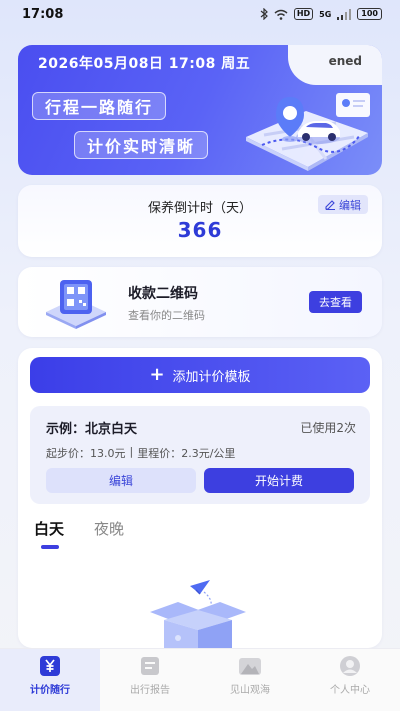 The width and height of the screenshot is (400, 711). Describe the element at coordinates (345, 61) in the screenshot. I see `banner-username: ened` at that location.